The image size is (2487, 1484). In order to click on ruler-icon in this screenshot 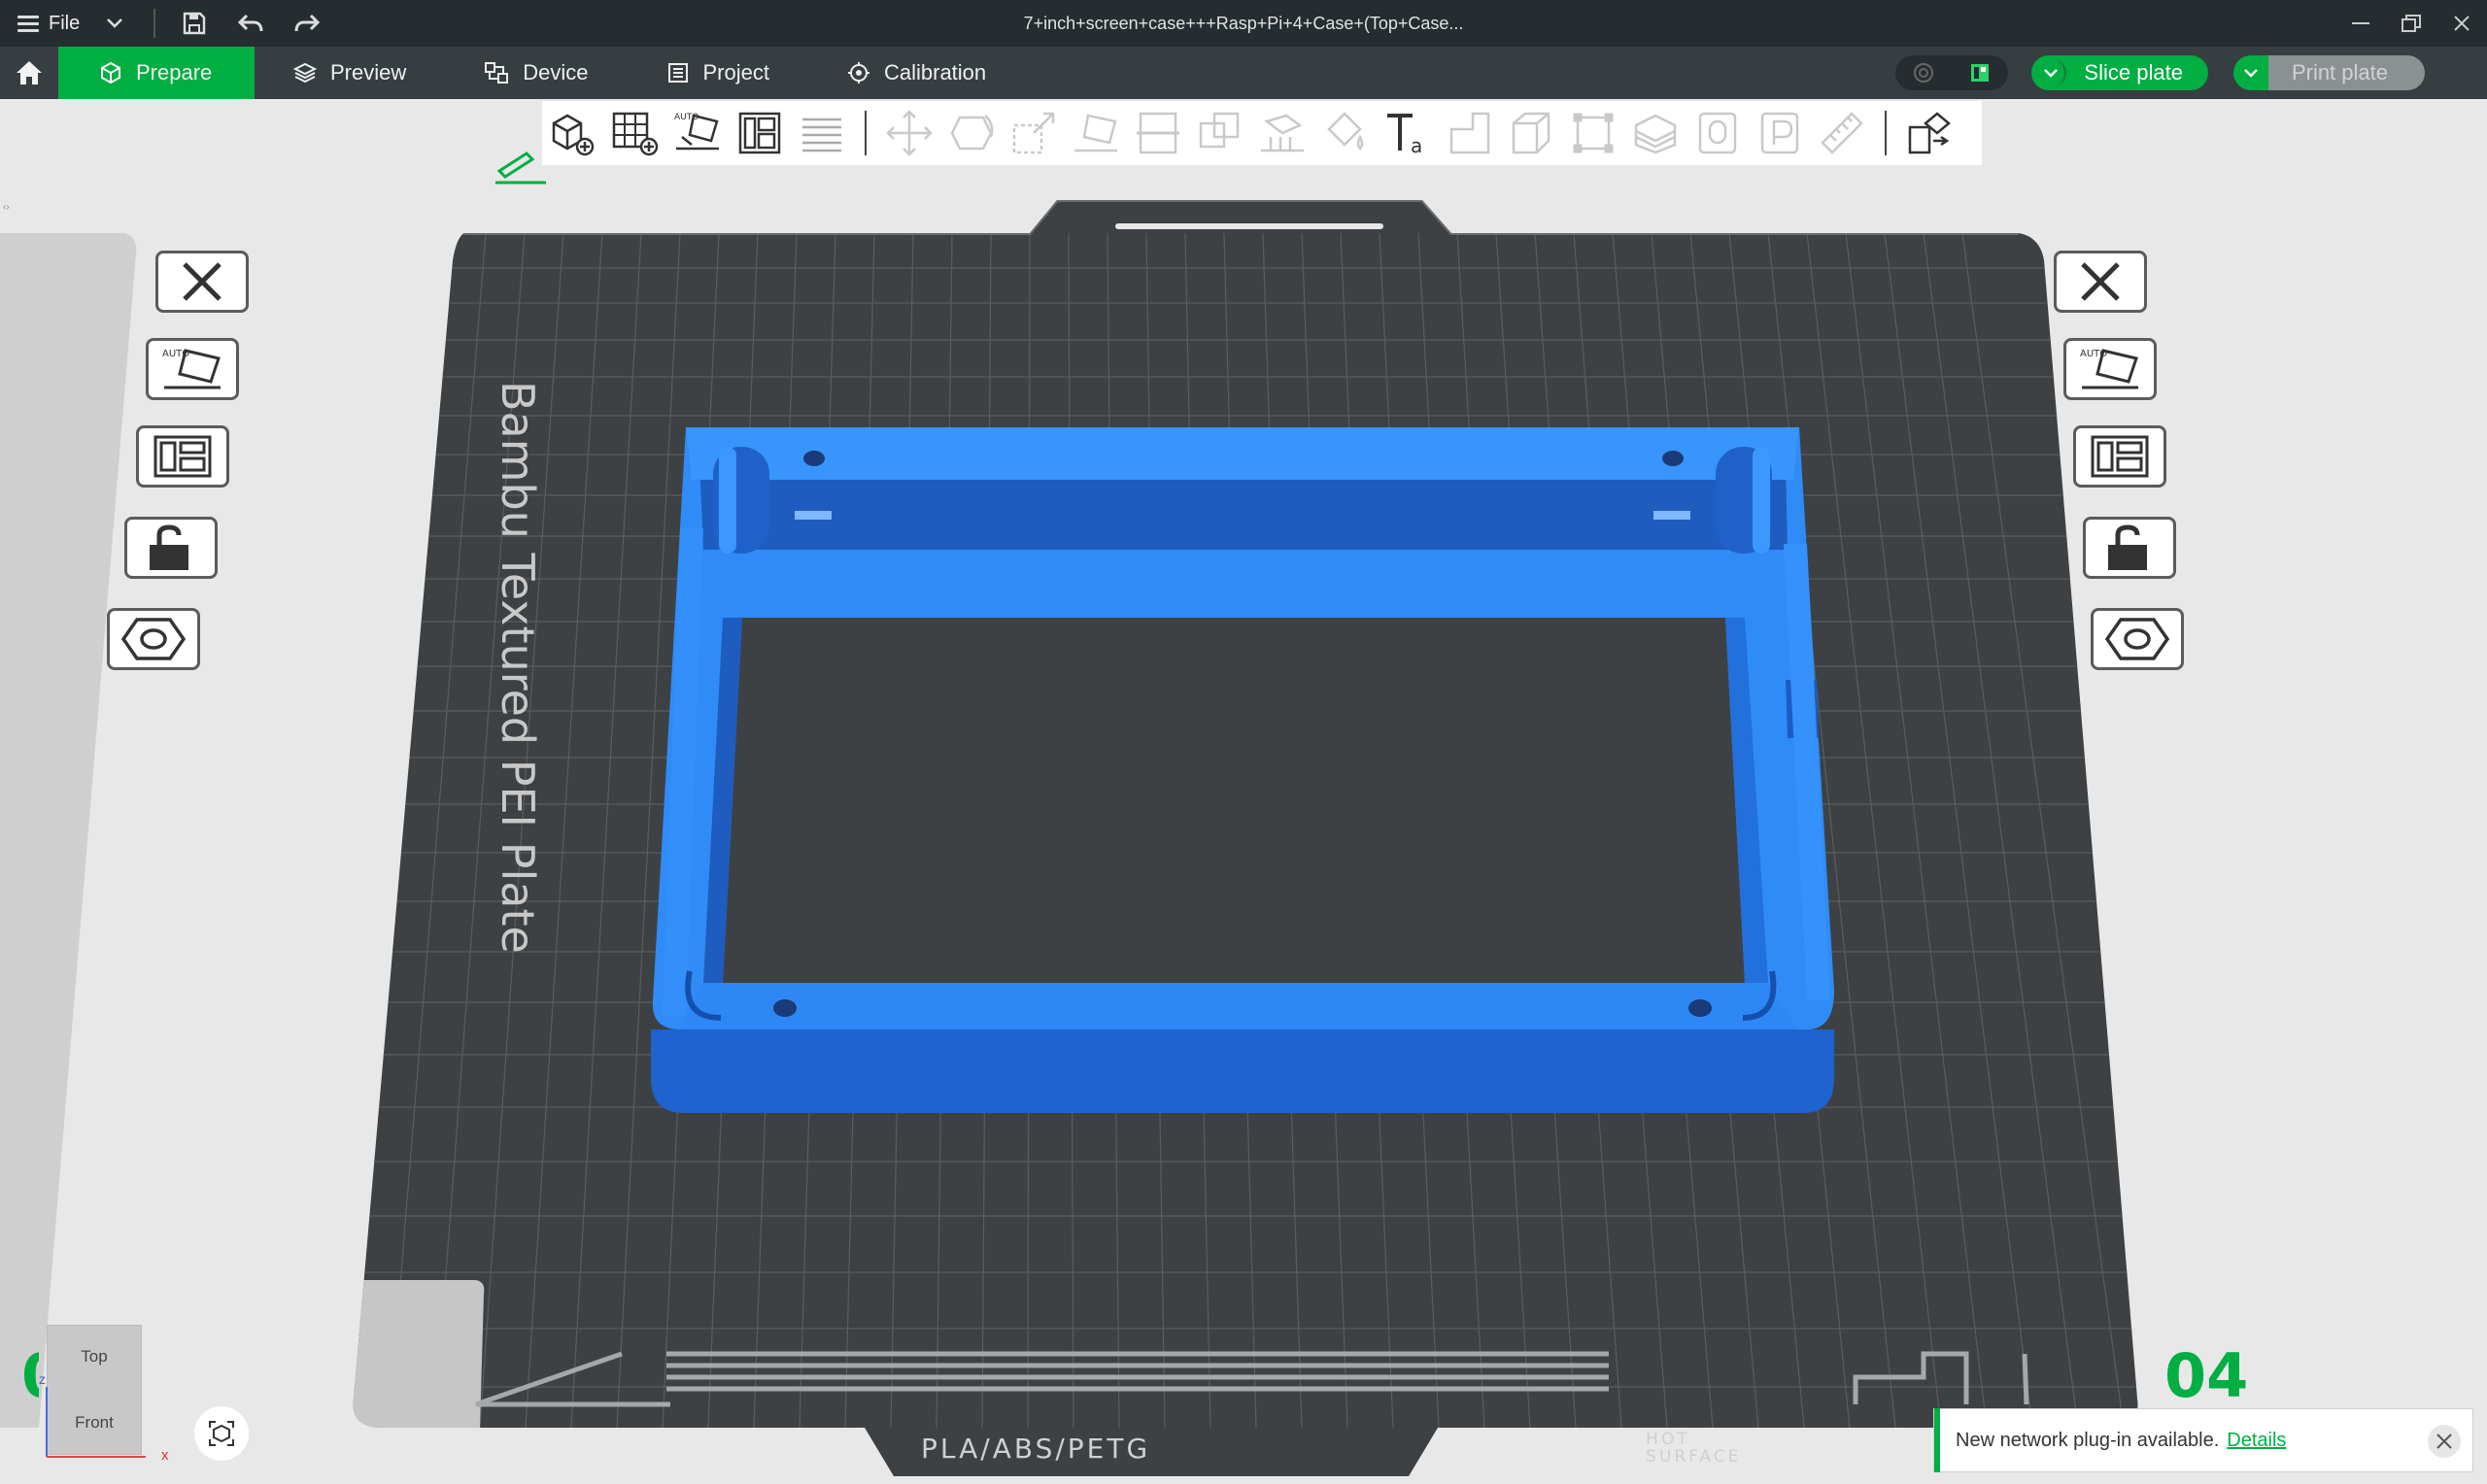, I will do `click(1842, 133)`.